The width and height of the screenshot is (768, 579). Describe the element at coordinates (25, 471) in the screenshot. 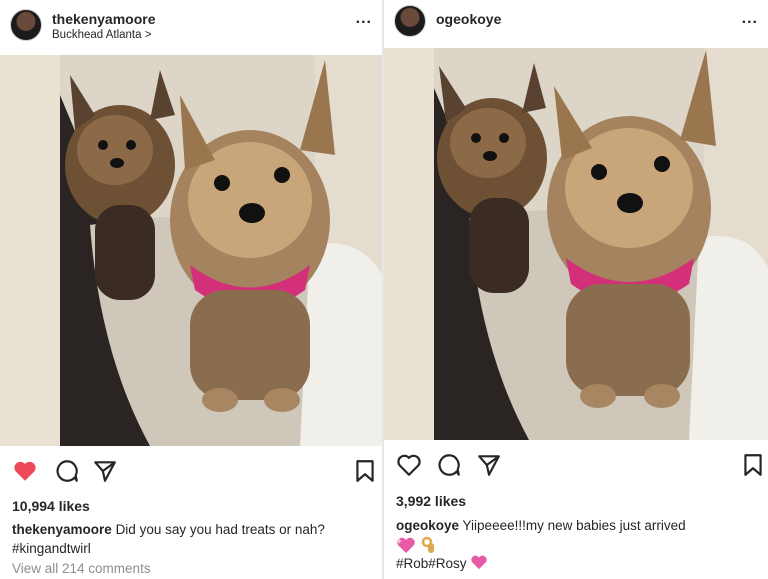

I see `heart-filled-icon` at that location.